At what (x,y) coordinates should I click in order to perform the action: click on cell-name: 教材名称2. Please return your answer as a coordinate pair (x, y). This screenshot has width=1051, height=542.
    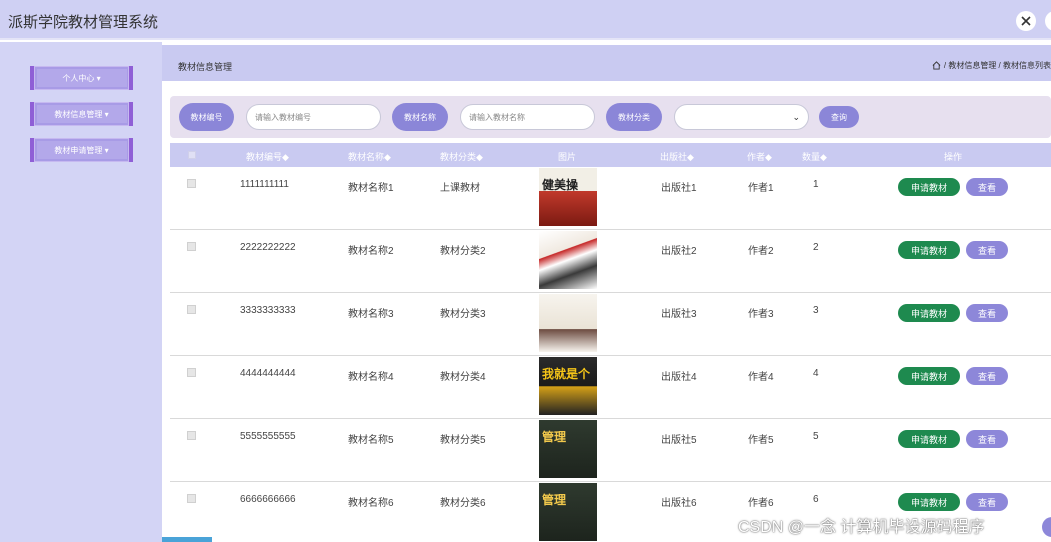
    Looking at the image, I should click on (371, 251).